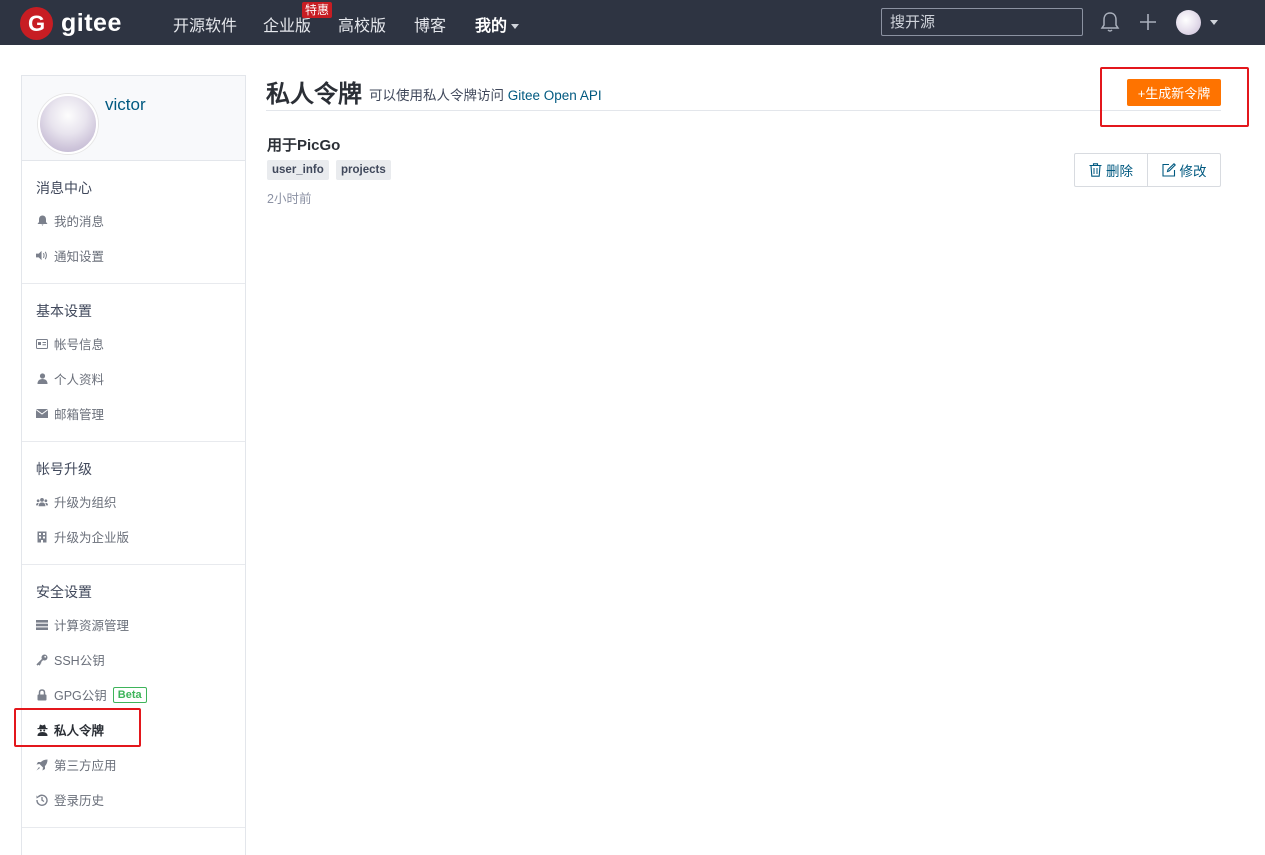  Describe the element at coordinates (42, 344) in the screenshot. I see `id-card-icon` at that location.